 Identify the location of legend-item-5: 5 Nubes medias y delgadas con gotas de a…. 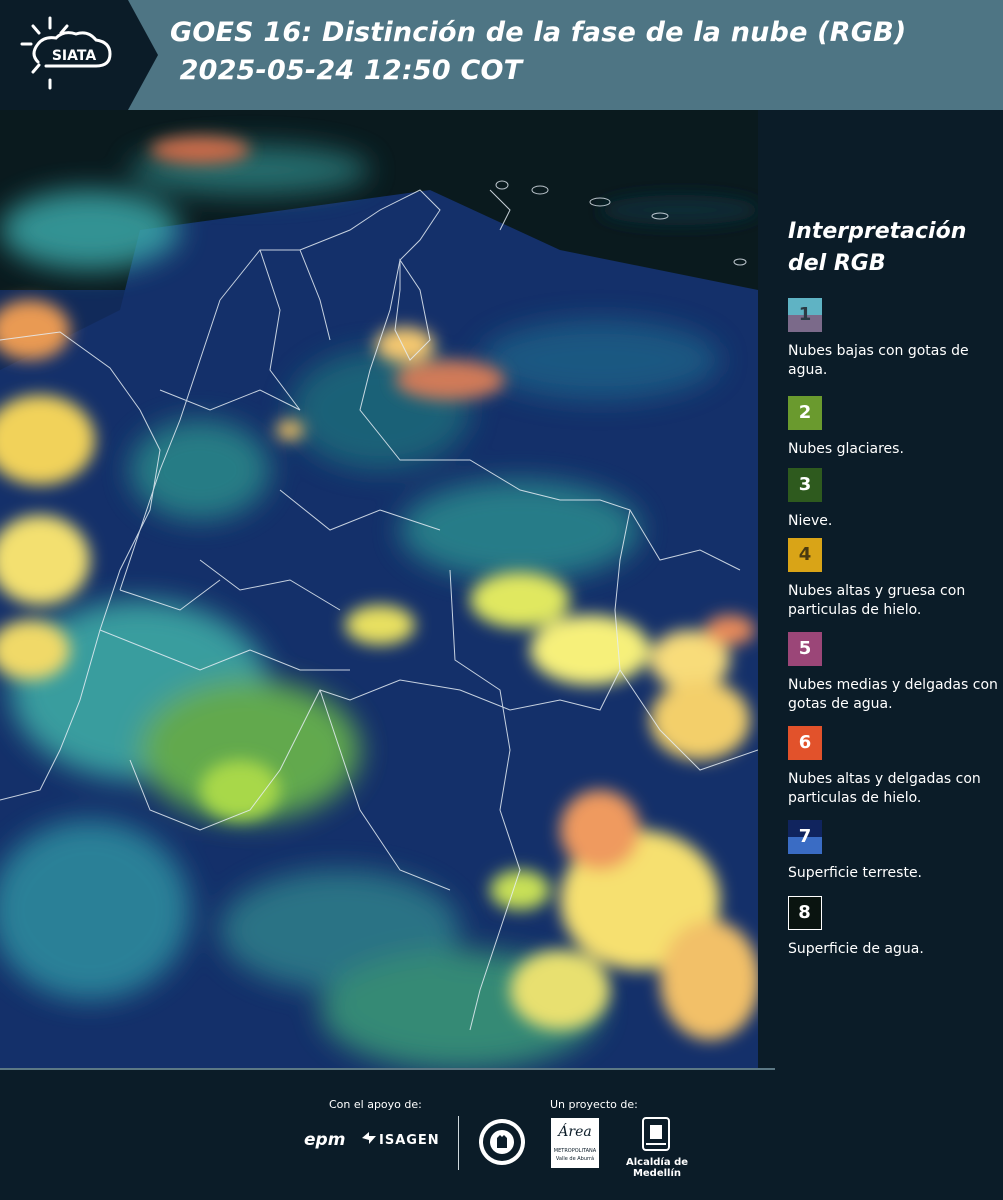
(895, 673).